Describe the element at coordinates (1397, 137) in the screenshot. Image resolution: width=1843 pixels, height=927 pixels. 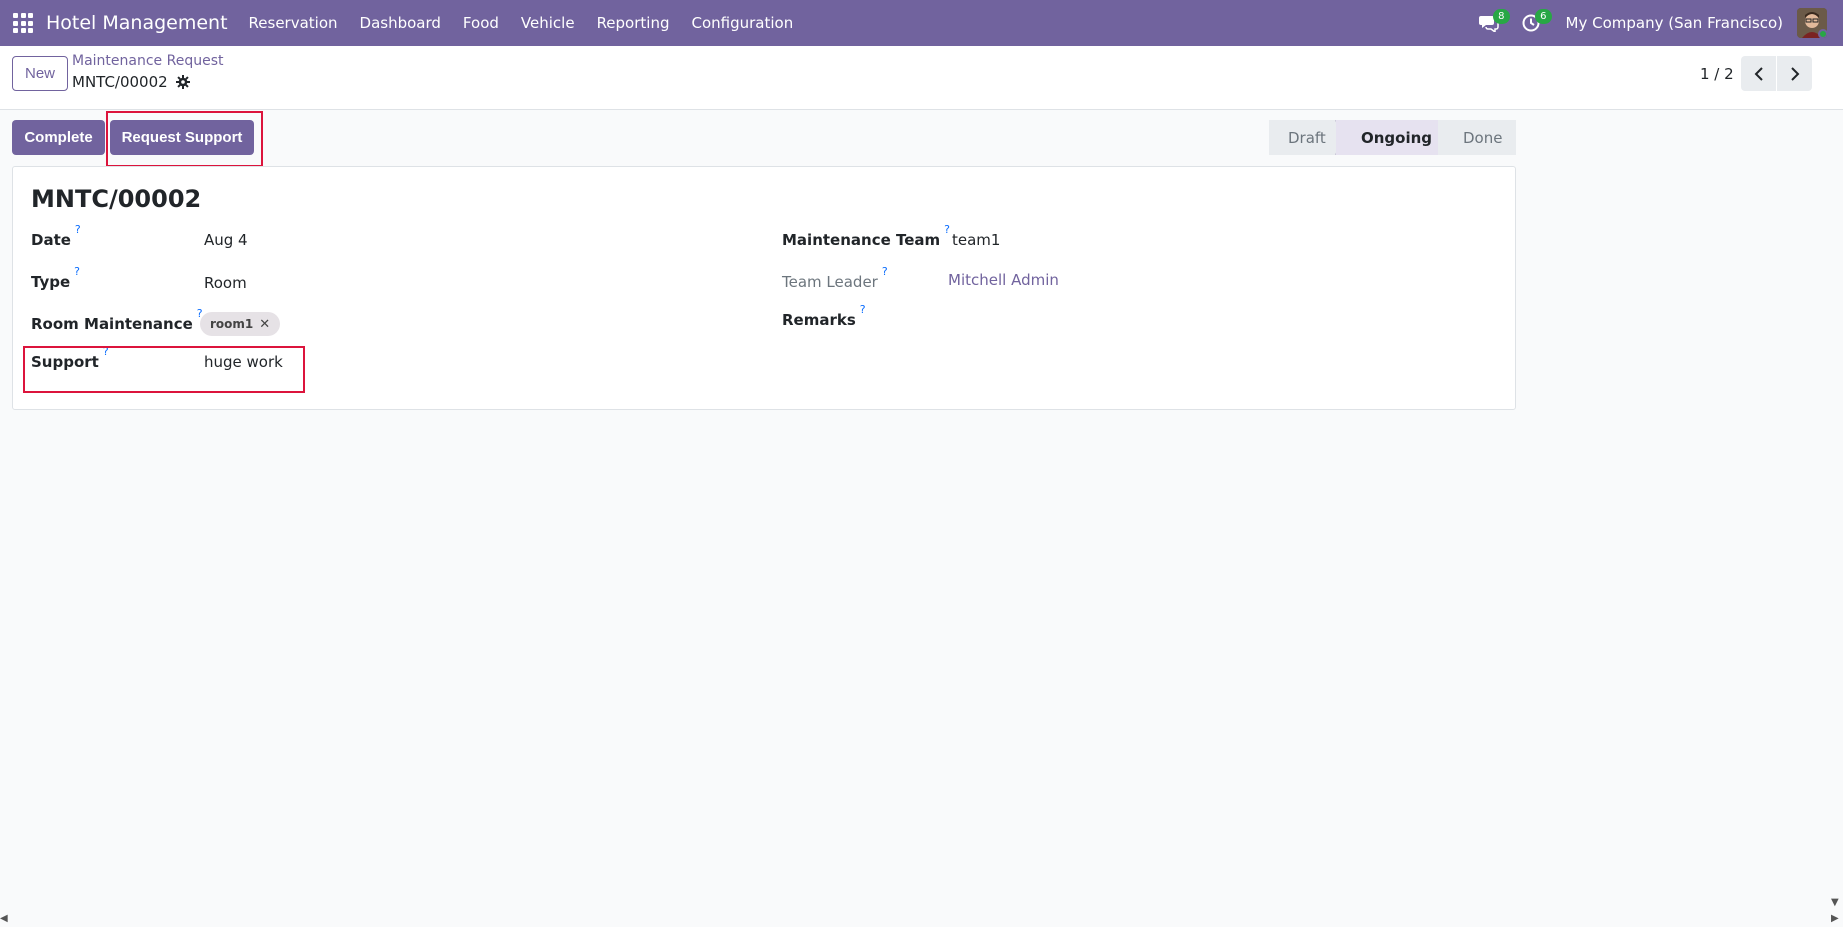
I see `status-step-label: Ongoing` at that location.